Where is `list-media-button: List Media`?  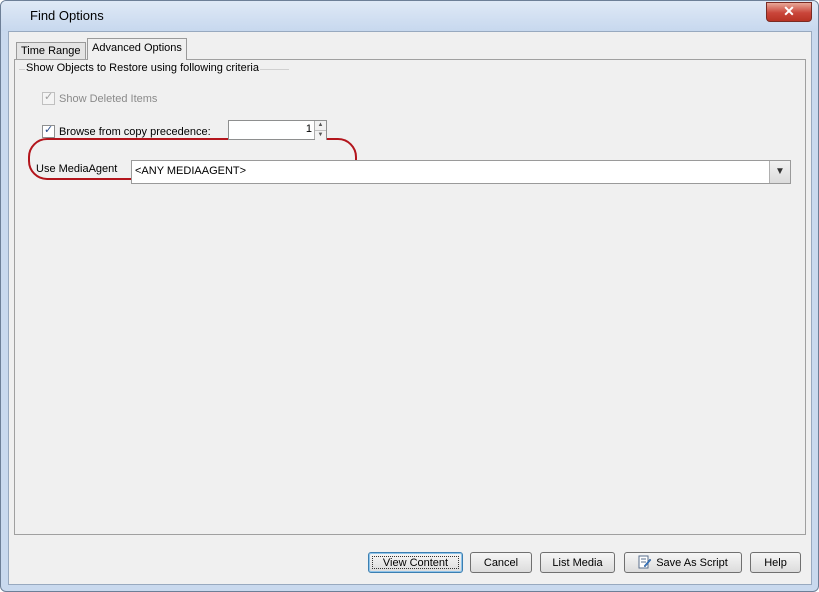 list-media-button: List Media is located at coordinates (577, 562).